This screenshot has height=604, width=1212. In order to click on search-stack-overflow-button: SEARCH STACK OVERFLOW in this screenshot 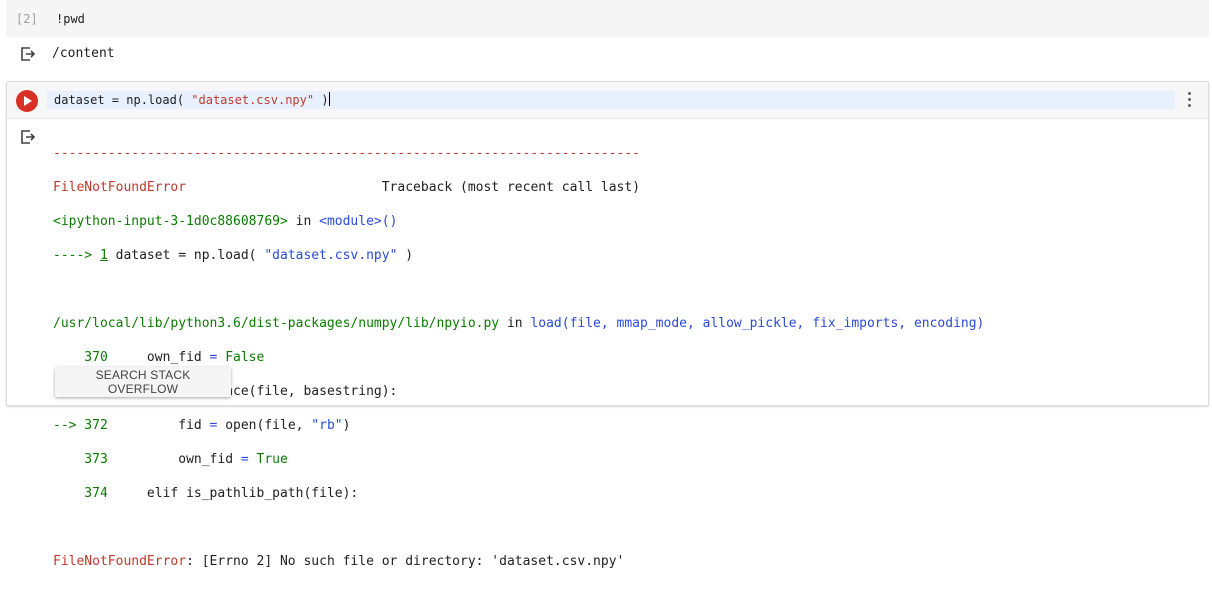, I will do `click(143, 382)`.